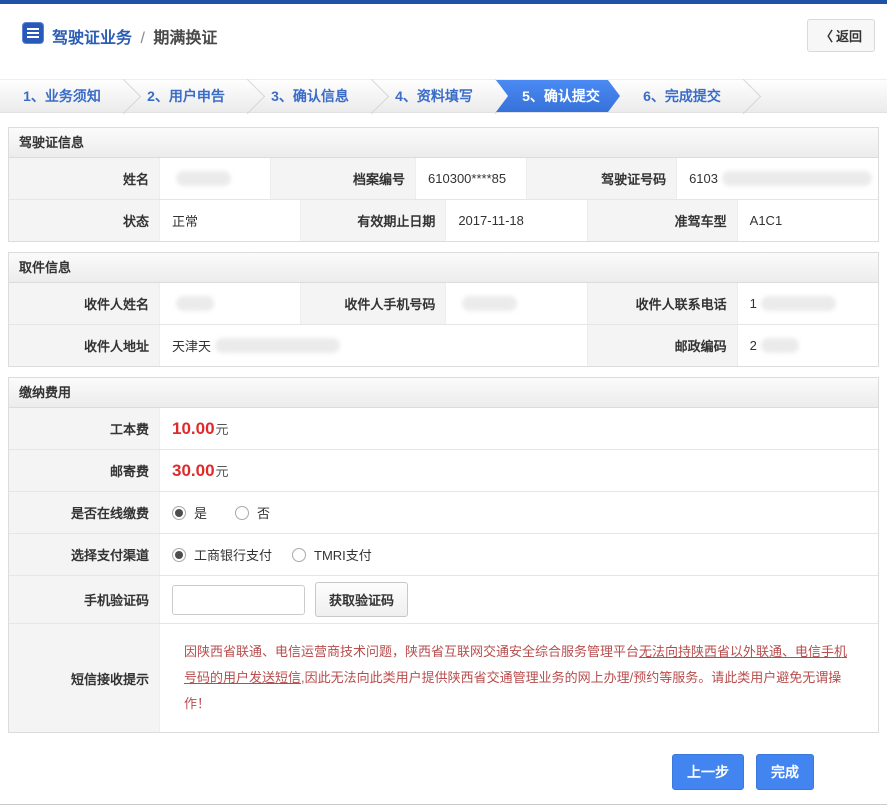  What do you see at coordinates (186, 96) in the screenshot?
I see `step-2-user-declaration: 2、用户申告` at bounding box center [186, 96].